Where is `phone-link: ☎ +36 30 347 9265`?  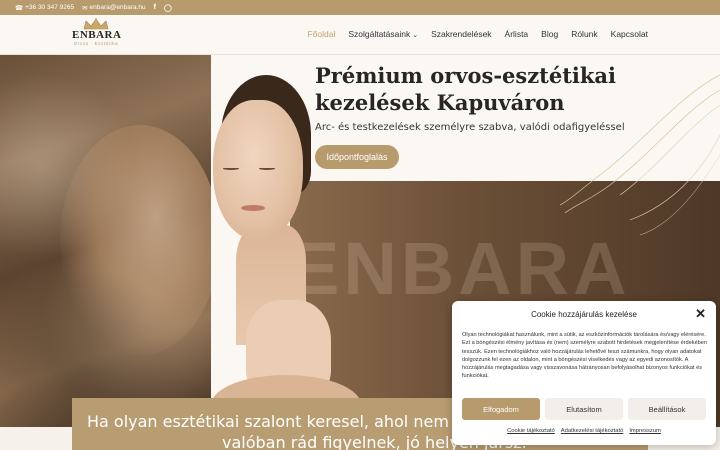 phone-link: ☎ +36 30 347 9265 is located at coordinates (44, 8).